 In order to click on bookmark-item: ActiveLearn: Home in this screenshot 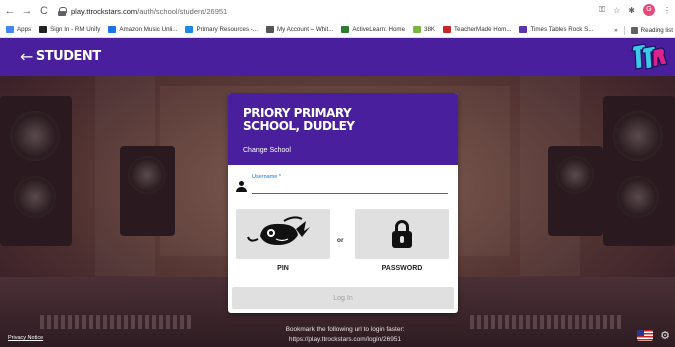, I will do `click(373, 29)`.